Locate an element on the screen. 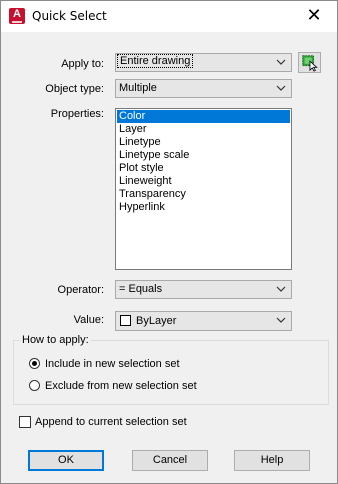 The height and width of the screenshot is (484, 338). value-label: Value: is located at coordinates (62, 320).